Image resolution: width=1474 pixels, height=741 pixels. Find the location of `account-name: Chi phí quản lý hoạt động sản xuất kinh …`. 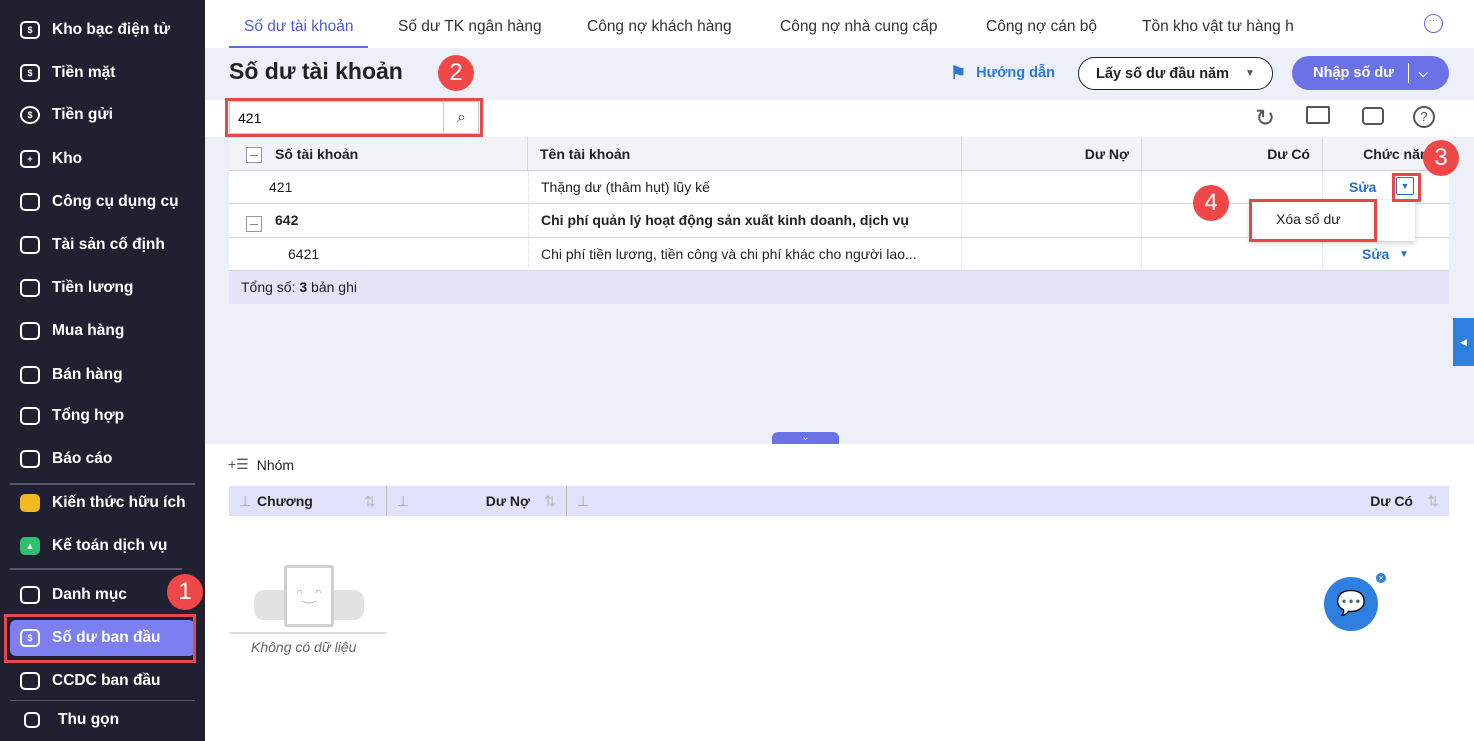

account-name: Chi phí quản lý hoạt động sản xuất kinh … is located at coordinates (745, 220).